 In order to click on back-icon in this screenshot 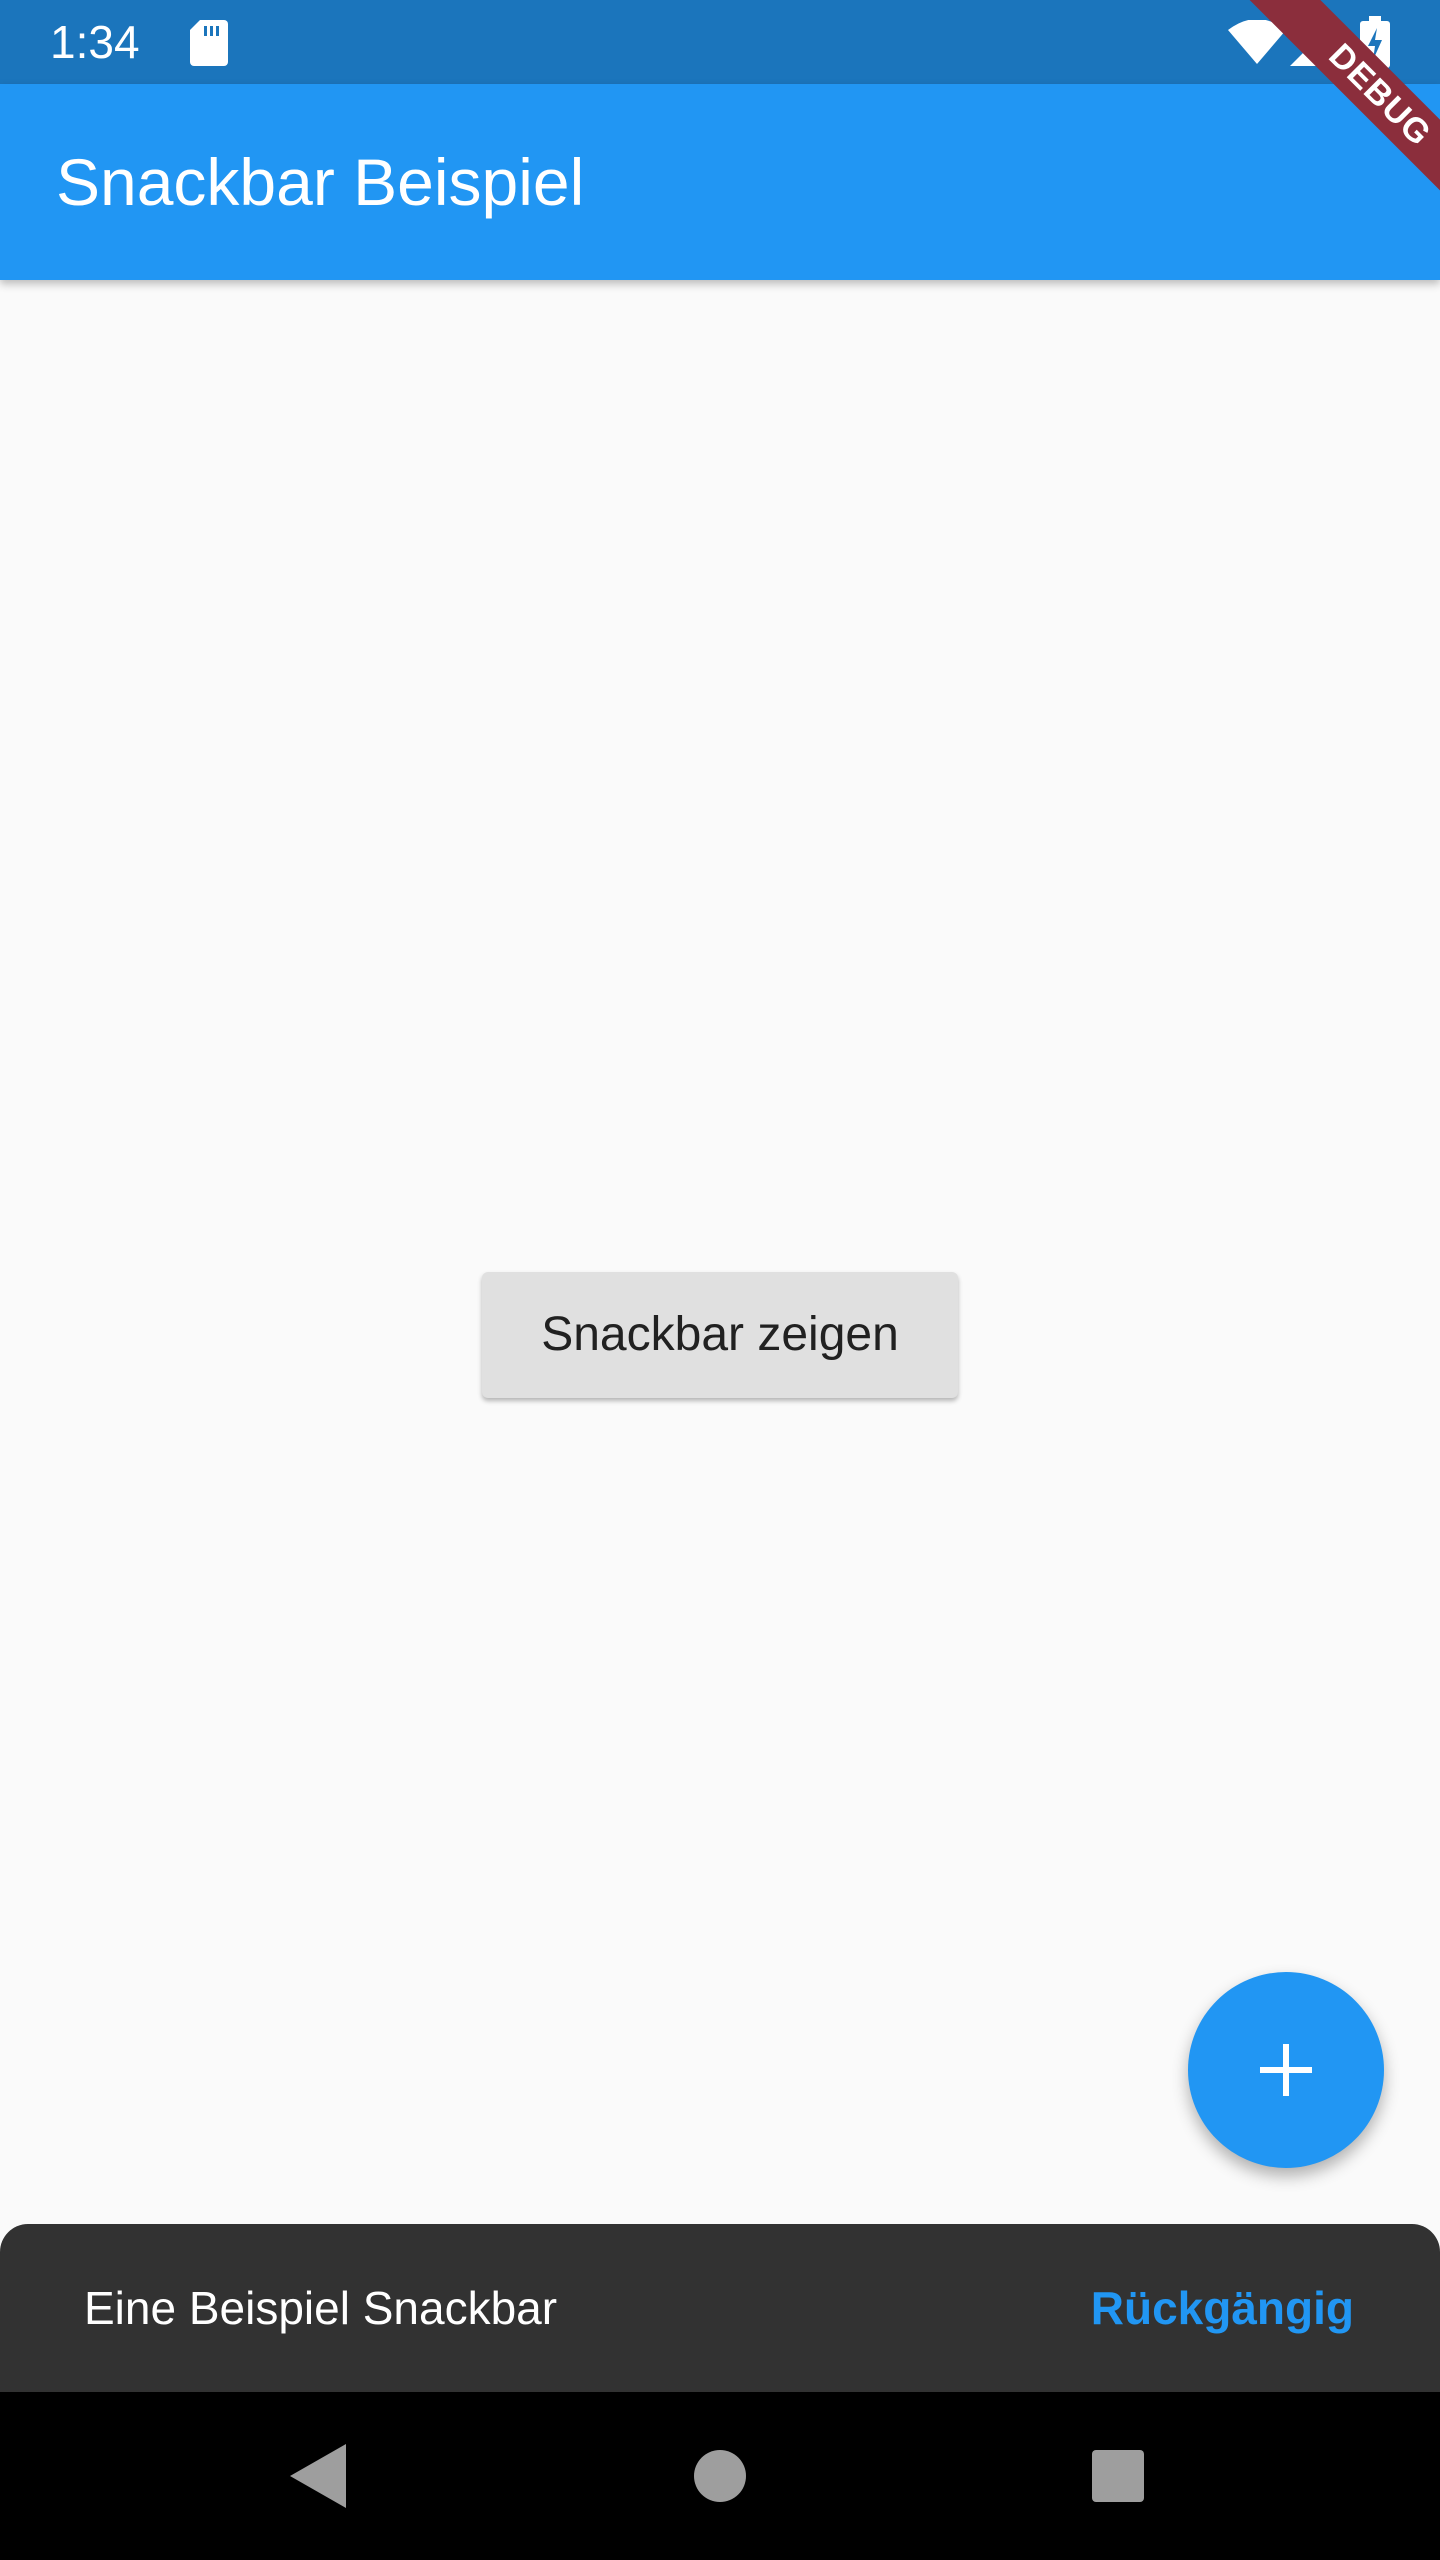, I will do `click(318, 2476)`.